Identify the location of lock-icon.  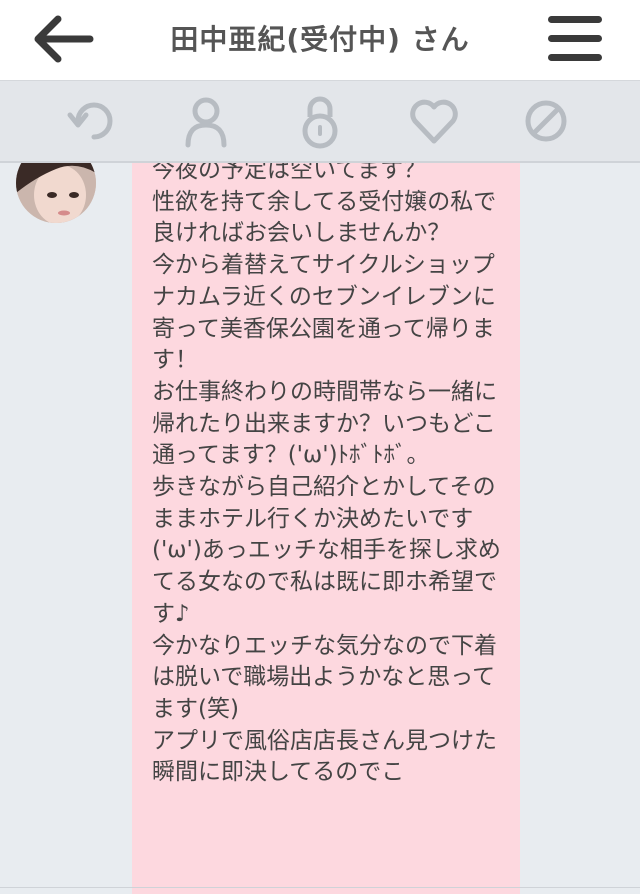
(320, 122).